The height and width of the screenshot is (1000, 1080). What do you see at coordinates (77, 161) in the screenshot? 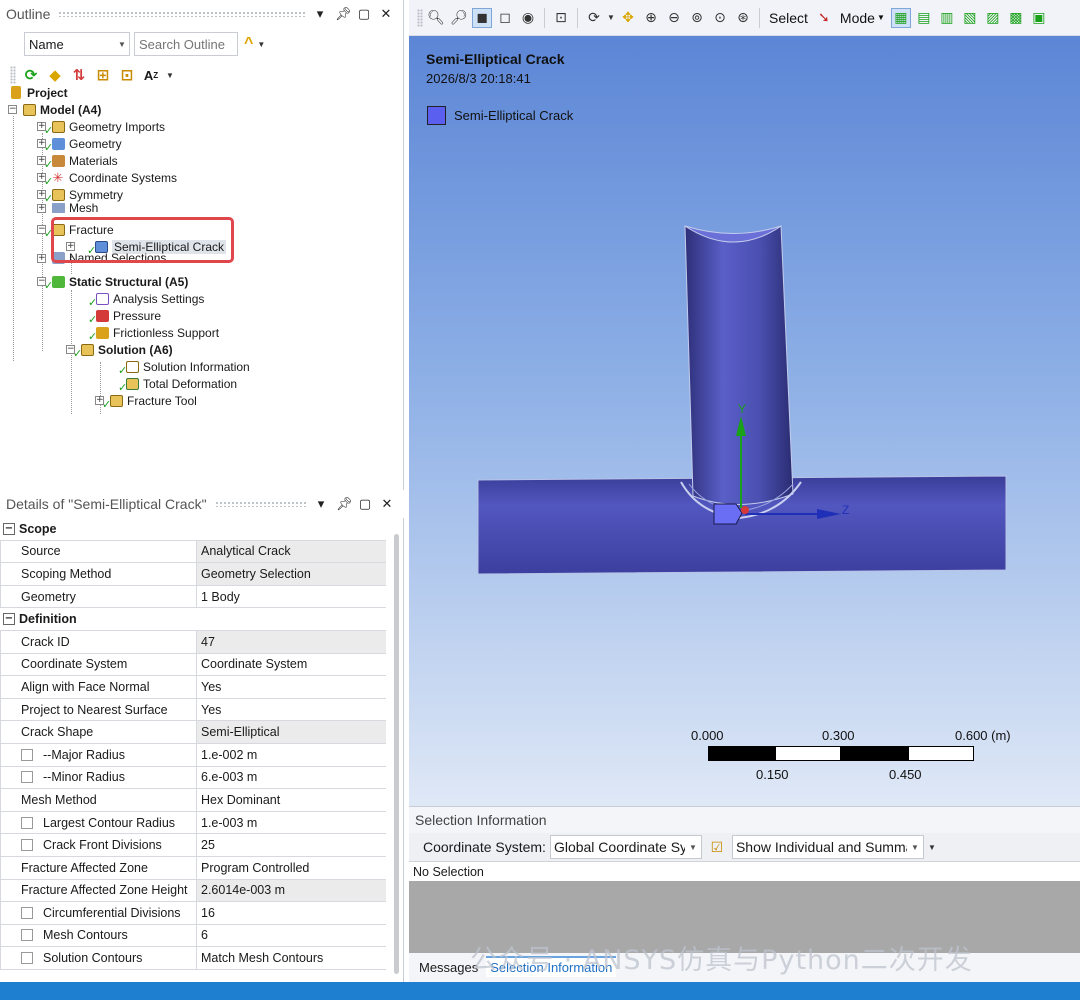
I see `tree-node-materials: + ✓ Materials` at bounding box center [77, 161].